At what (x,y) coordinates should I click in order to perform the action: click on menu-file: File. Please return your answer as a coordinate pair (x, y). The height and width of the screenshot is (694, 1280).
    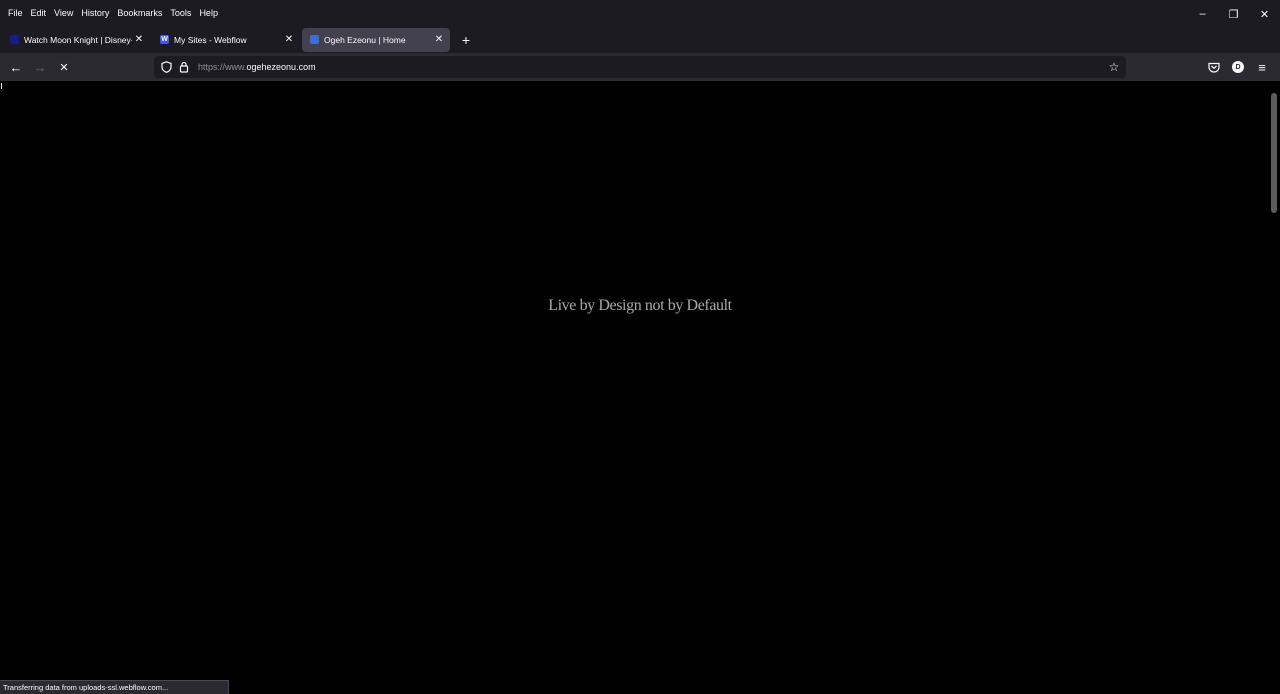
    Looking at the image, I should click on (15, 13).